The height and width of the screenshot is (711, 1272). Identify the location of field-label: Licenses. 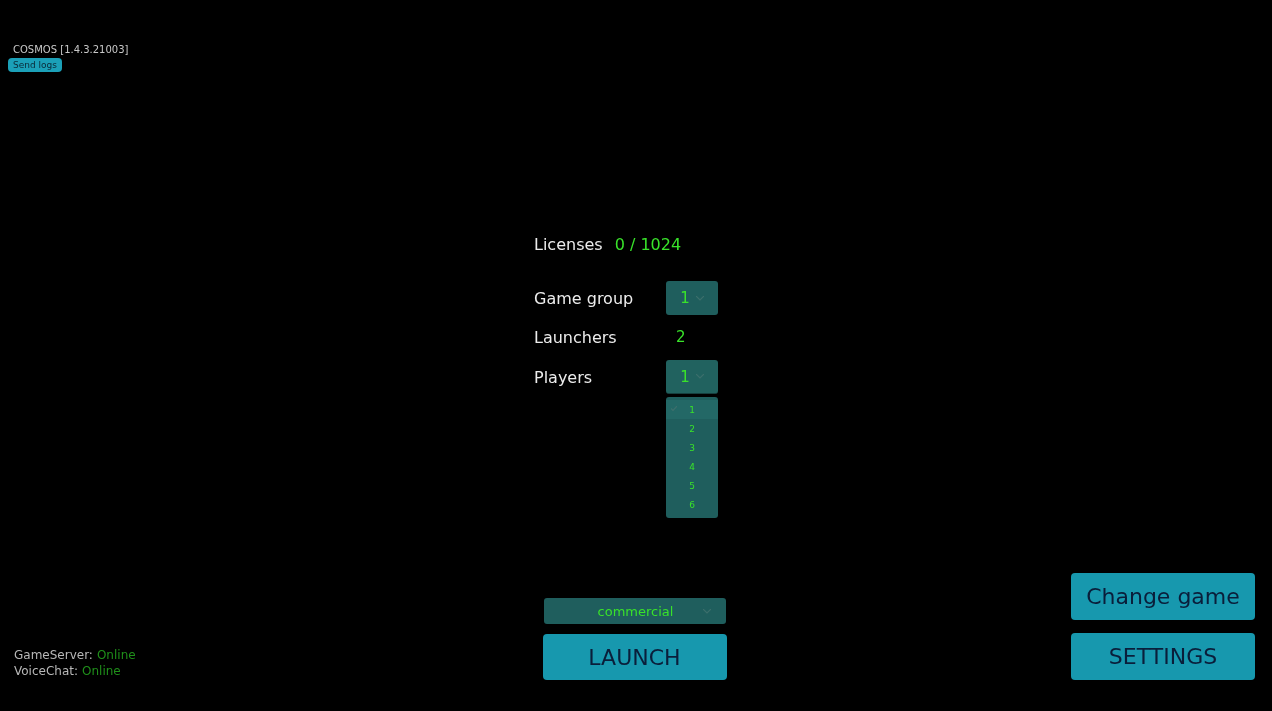
(568, 244).